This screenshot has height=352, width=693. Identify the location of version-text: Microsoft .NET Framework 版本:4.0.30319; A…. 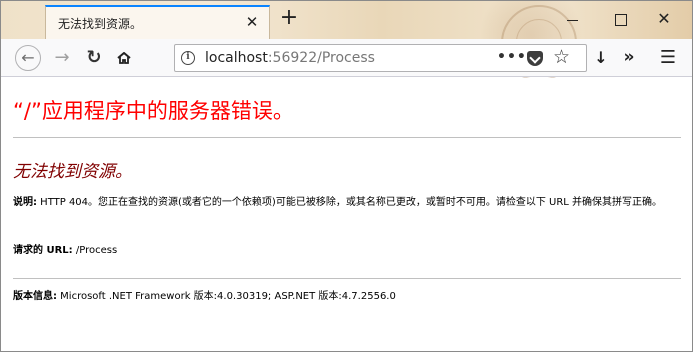
(226, 296).